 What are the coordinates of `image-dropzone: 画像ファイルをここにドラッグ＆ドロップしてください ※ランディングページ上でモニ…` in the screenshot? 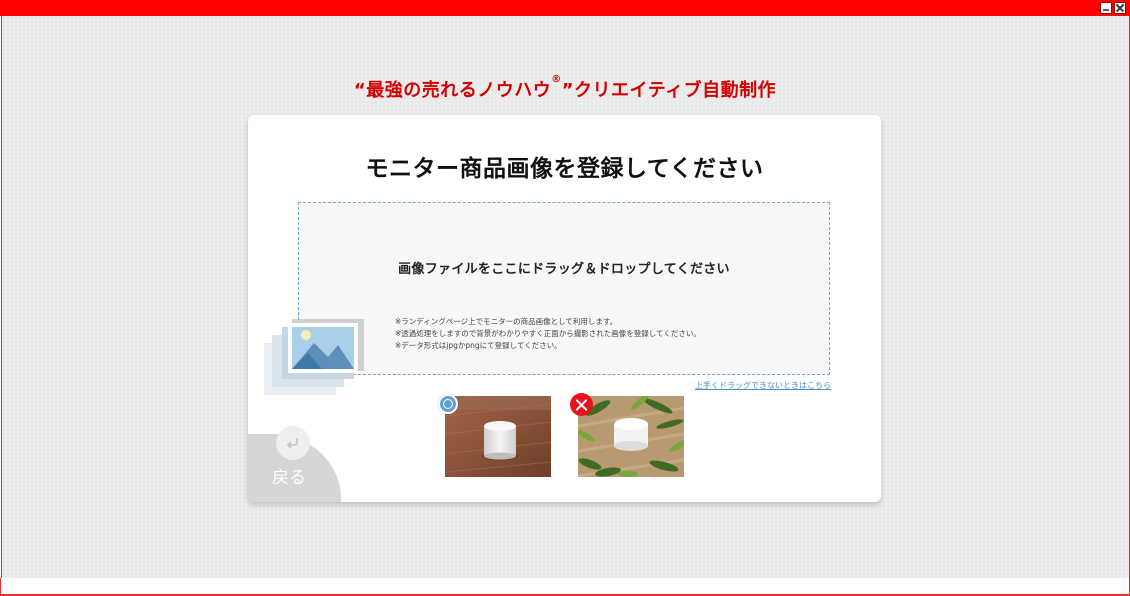 It's located at (564, 288).